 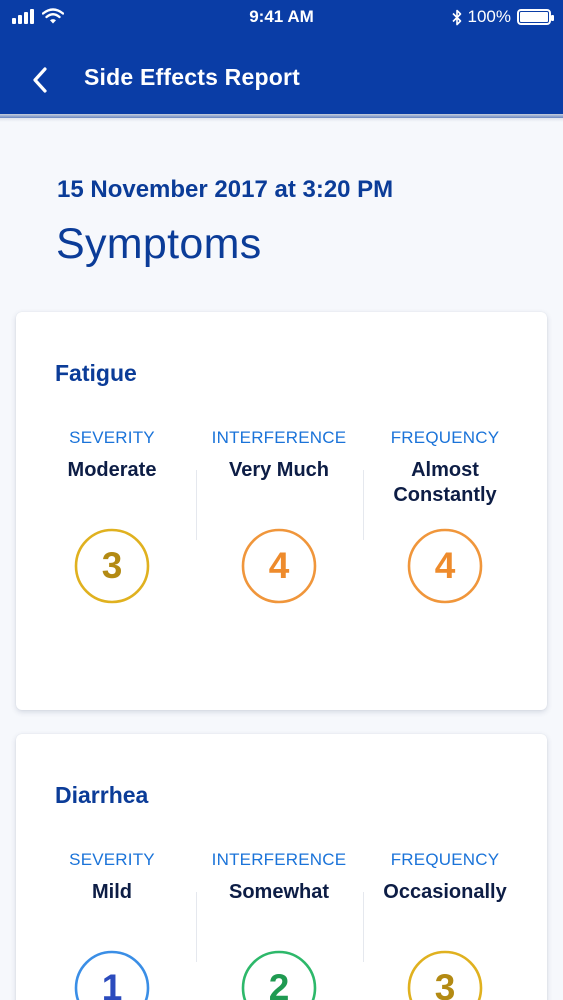 I want to click on symptom-title: Diarrhea, so click(x=102, y=795).